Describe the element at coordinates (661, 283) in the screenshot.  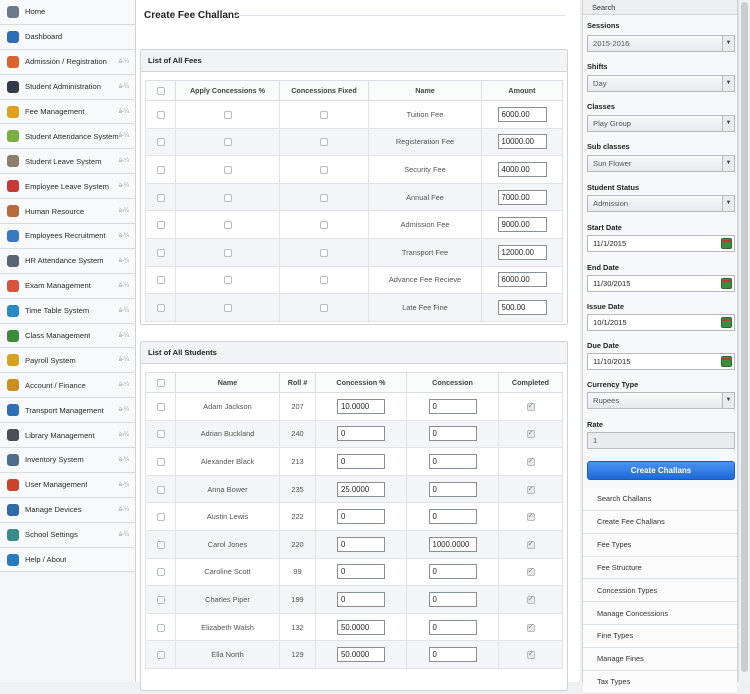
I see `end-date-input: 11/30/2015` at that location.